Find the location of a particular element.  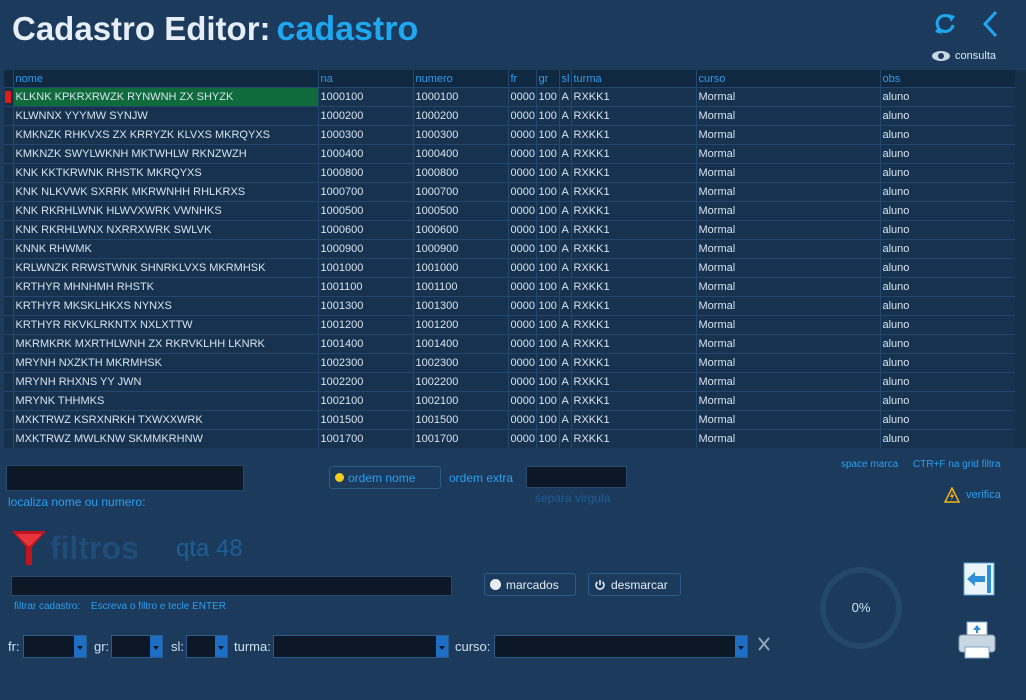

cell-nome: KNK RKRHLWNX NXRRXWRK SWLVK is located at coordinates (166, 230).